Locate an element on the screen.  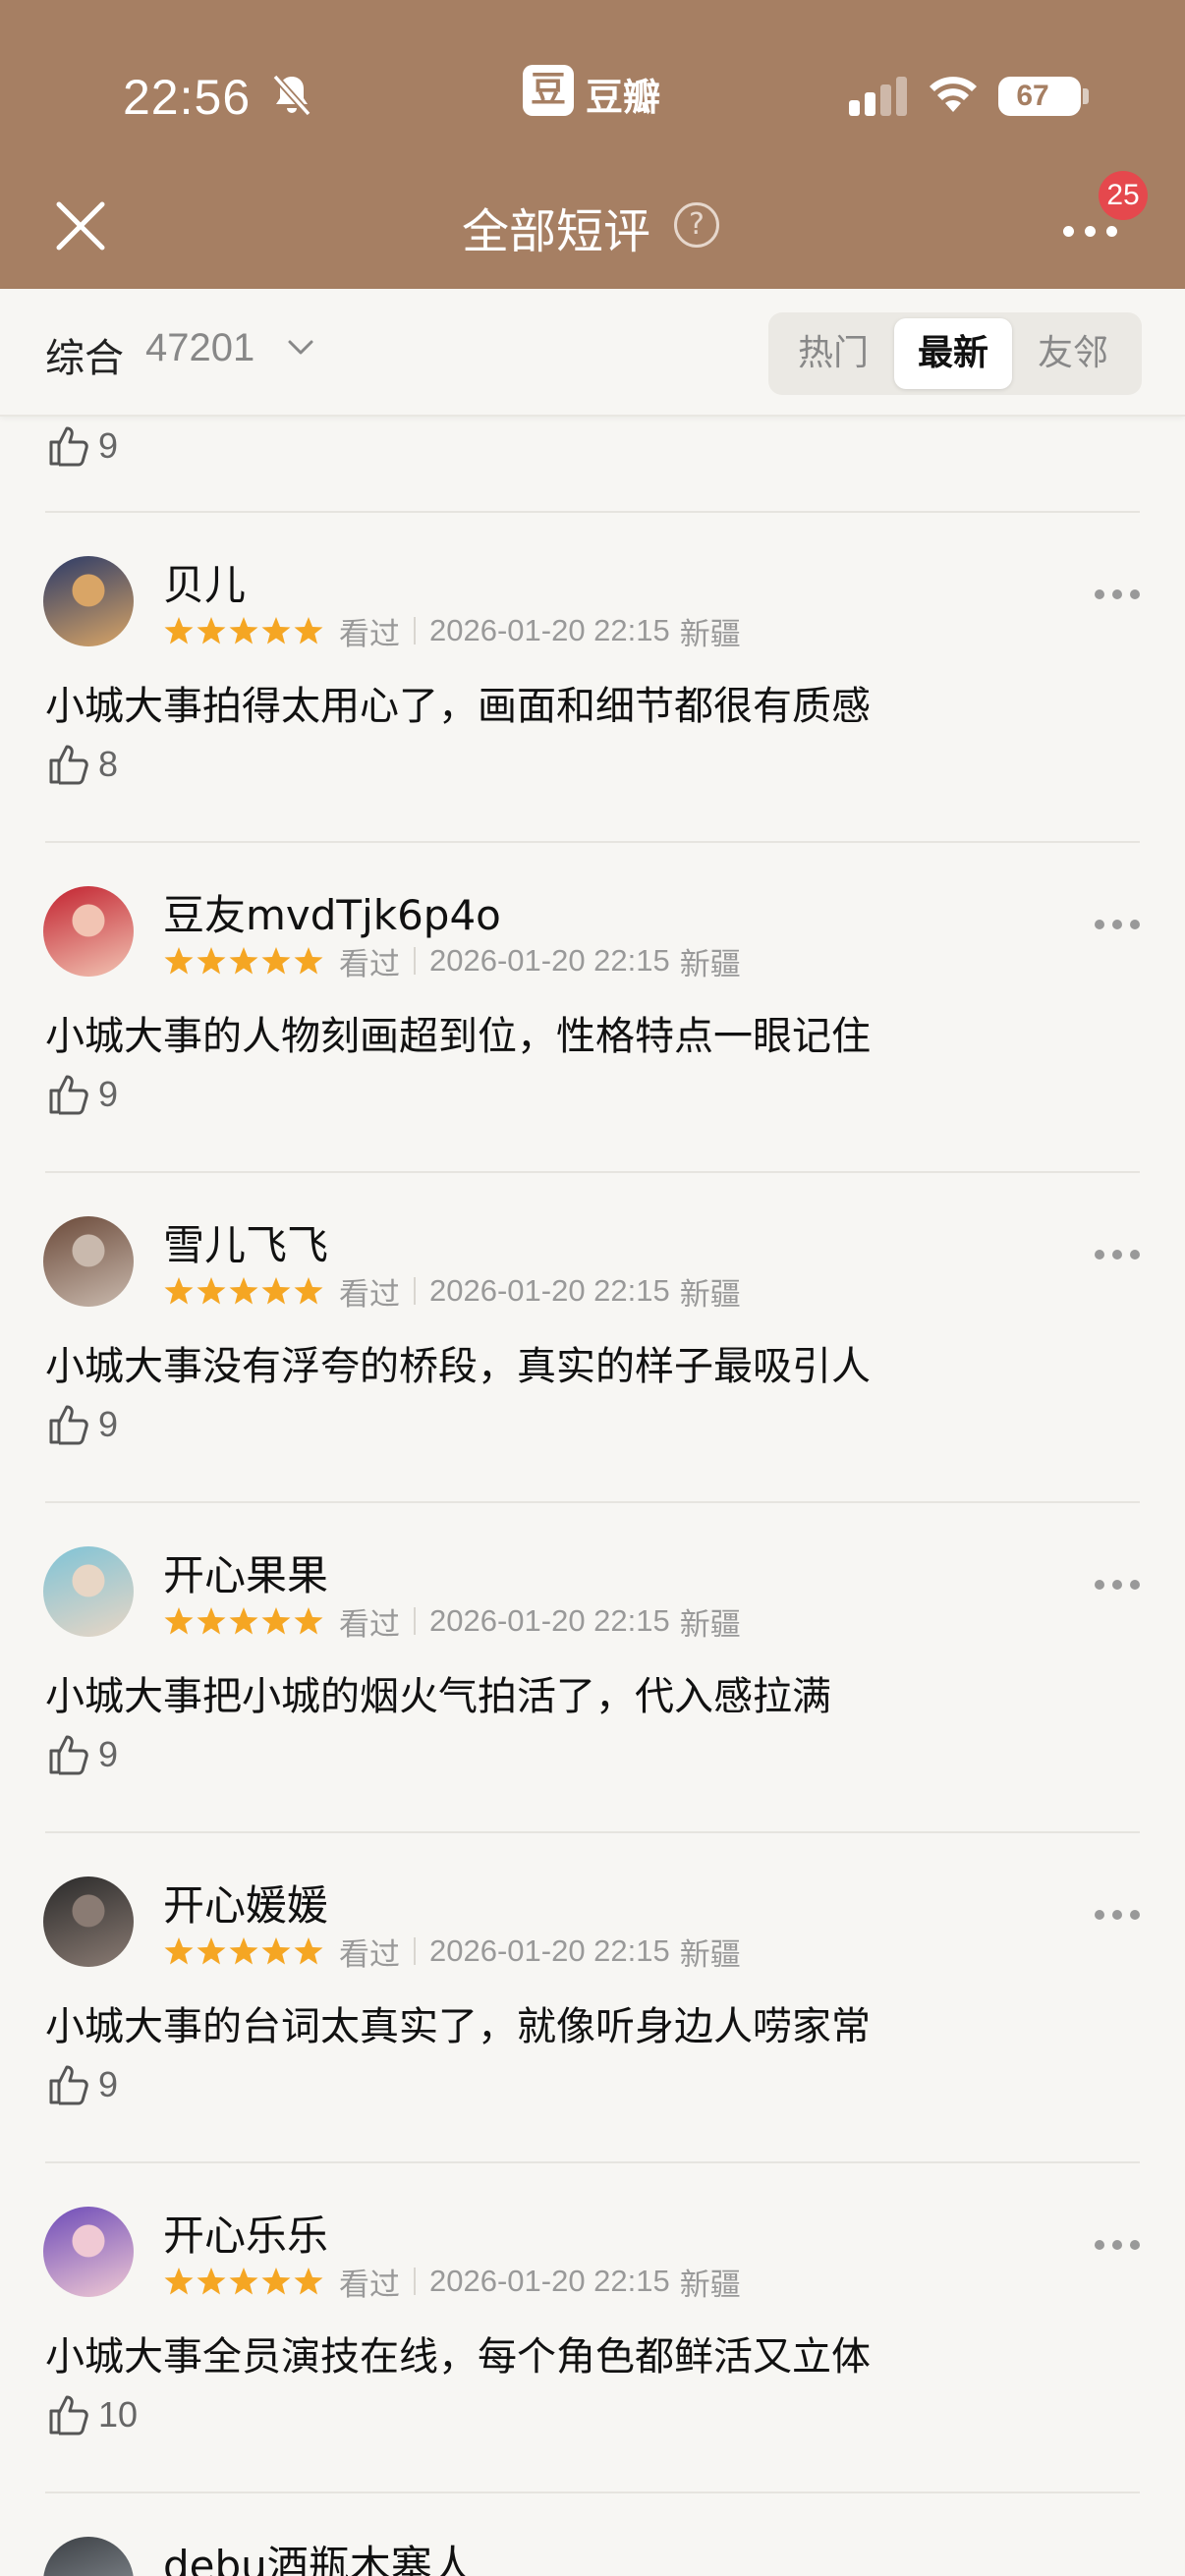
review-text: 小城大事没有浮夸的桥段，真实的样子最吸引人 is located at coordinates (458, 1362).